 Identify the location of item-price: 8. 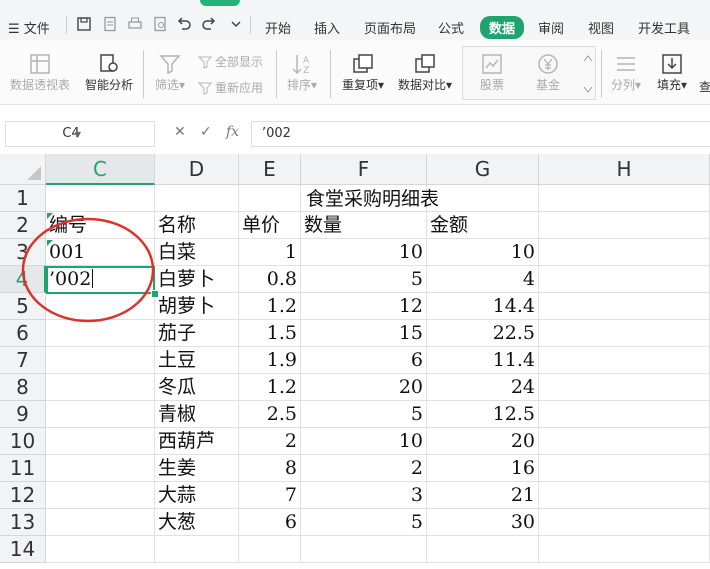
(270, 468).